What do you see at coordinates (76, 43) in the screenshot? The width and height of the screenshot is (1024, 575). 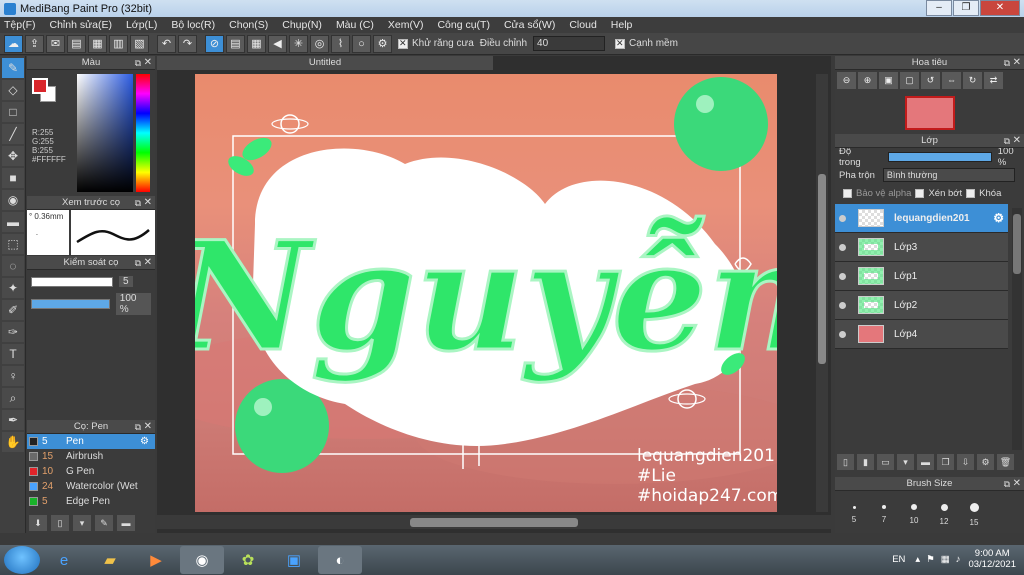 I see `page-icon: ▤` at bounding box center [76, 43].